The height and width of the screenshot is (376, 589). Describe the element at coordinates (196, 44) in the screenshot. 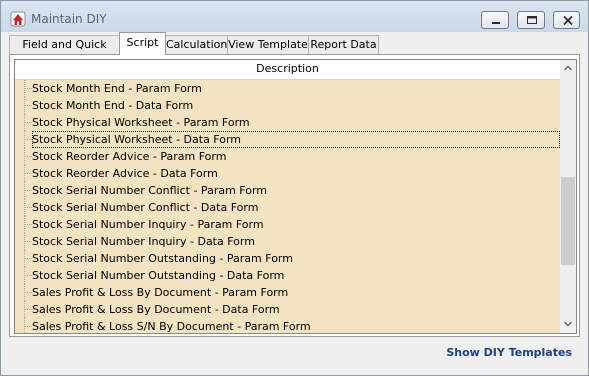

I see `tab-calculation: Calculation` at that location.